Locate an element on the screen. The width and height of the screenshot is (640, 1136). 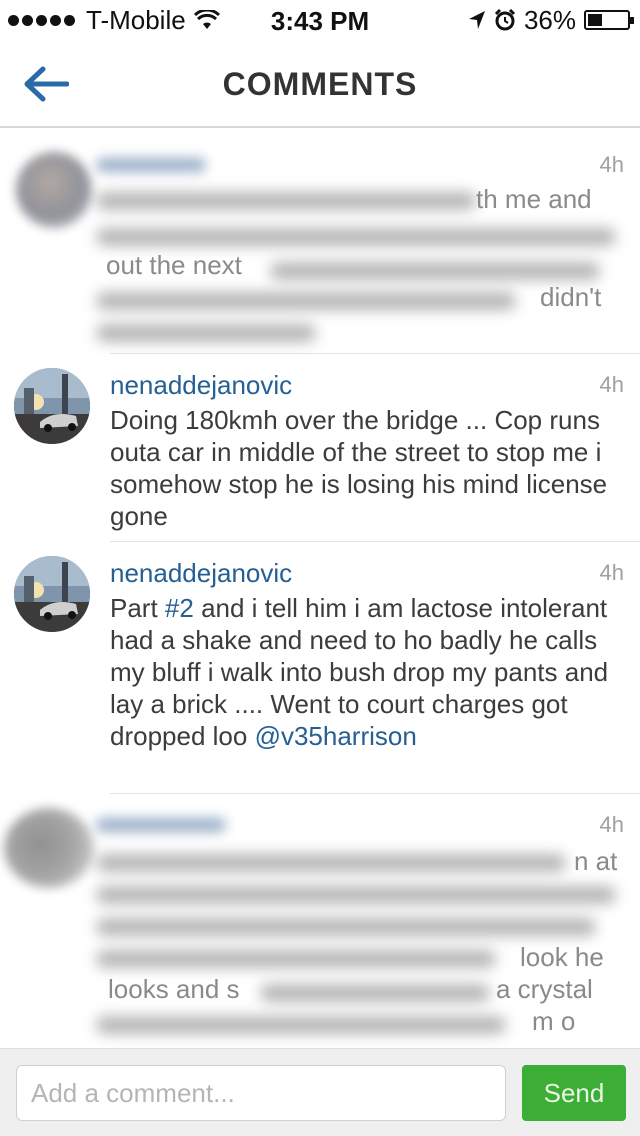
comment-text-fragment: didn't is located at coordinates (571, 297).